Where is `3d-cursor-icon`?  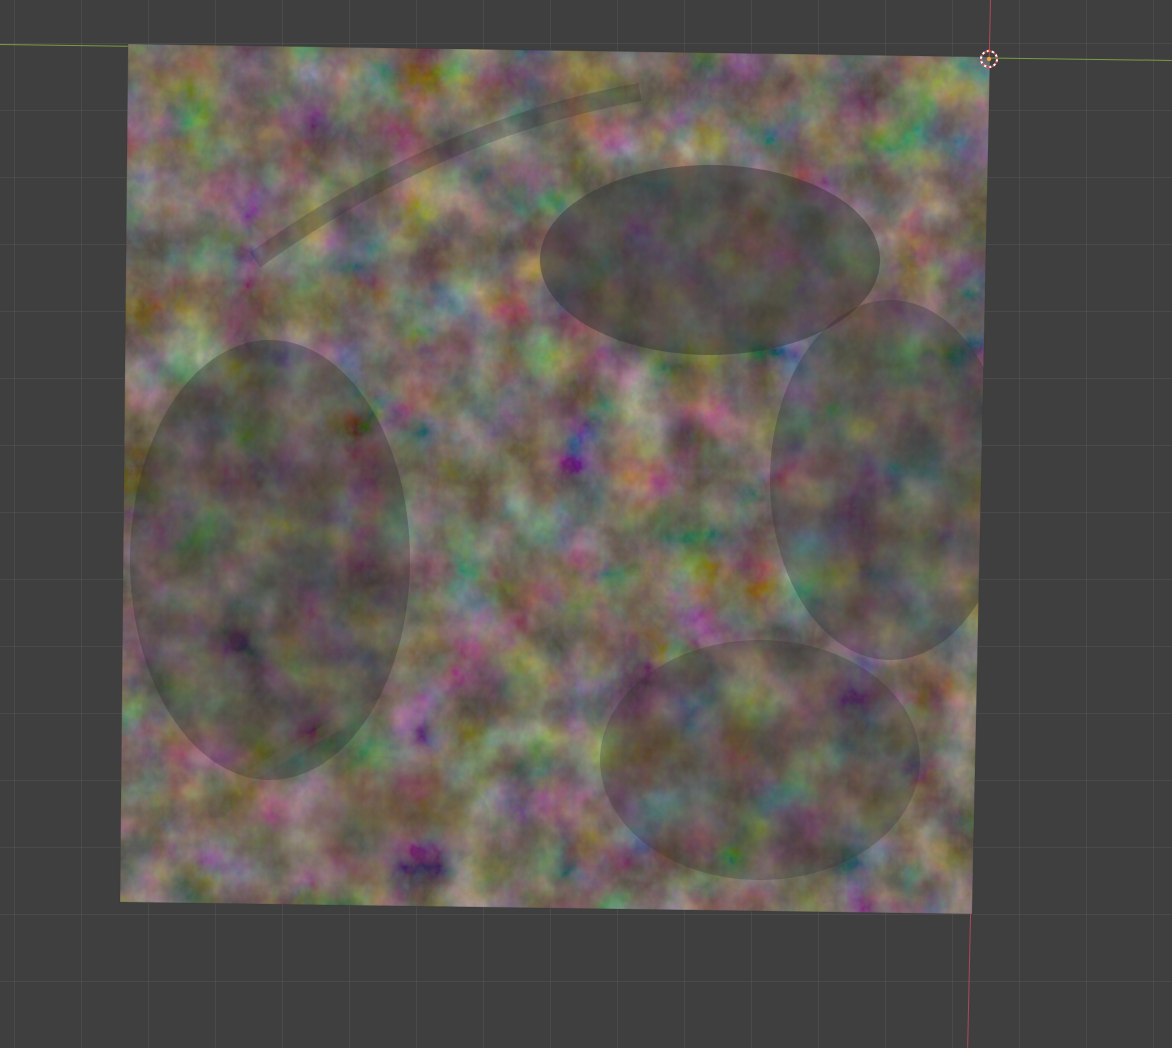
3d-cursor-icon is located at coordinates (989, 59).